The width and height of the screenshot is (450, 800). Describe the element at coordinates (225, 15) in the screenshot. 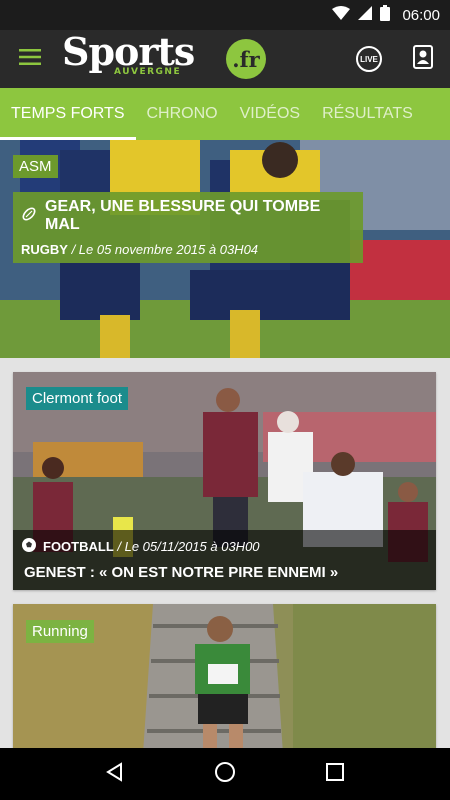

I see `status-bar: 06:00` at that location.